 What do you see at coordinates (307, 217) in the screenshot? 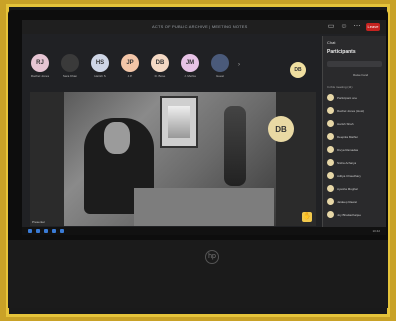
I see `raise-hand-icon: ✋` at bounding box center [307, 217].